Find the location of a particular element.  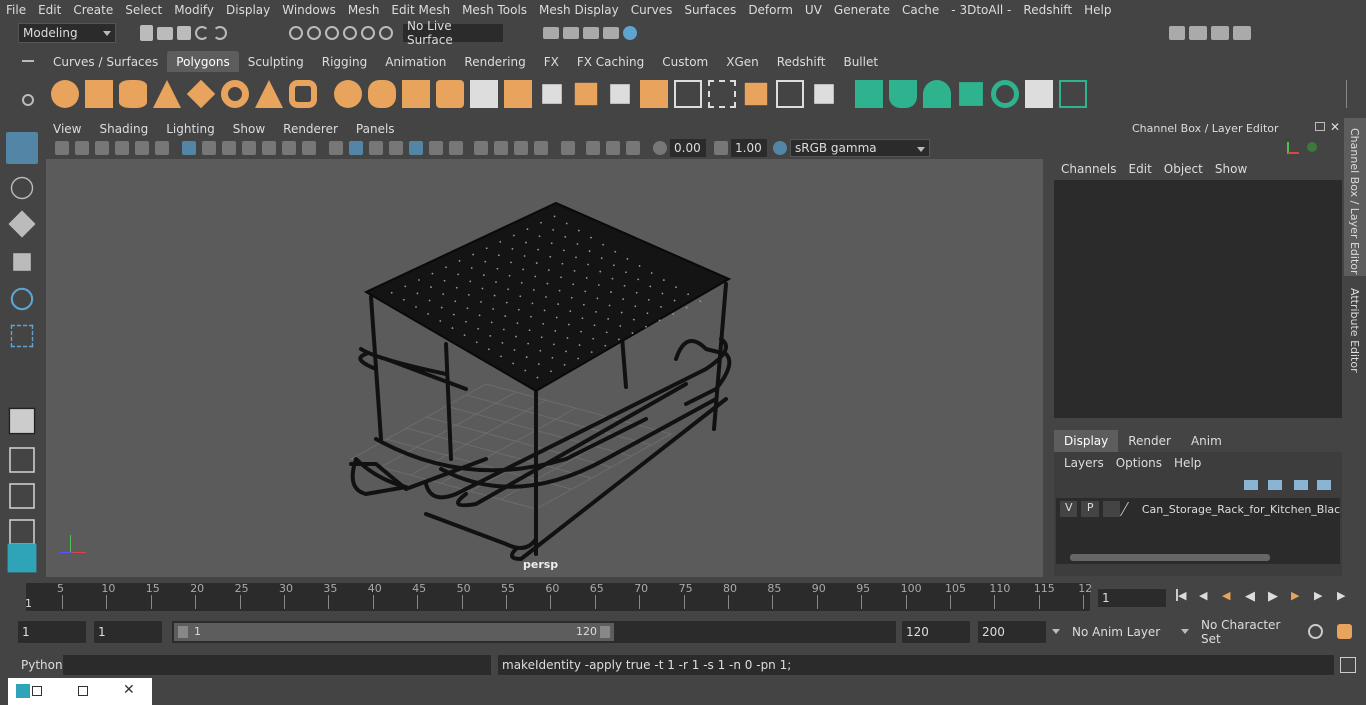

menu-mesh: Mesh is located at coordinates (364, 10).